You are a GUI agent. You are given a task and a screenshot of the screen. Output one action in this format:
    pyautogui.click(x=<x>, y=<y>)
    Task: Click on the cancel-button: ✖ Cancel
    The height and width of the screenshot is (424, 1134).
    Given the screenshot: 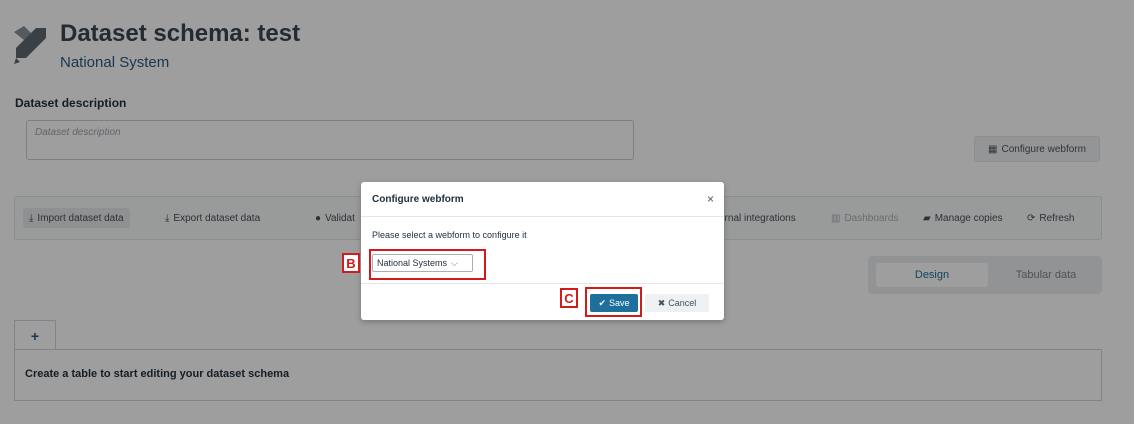 What is the action you would take?
    pyautogui.click(x=677, y=303)
    